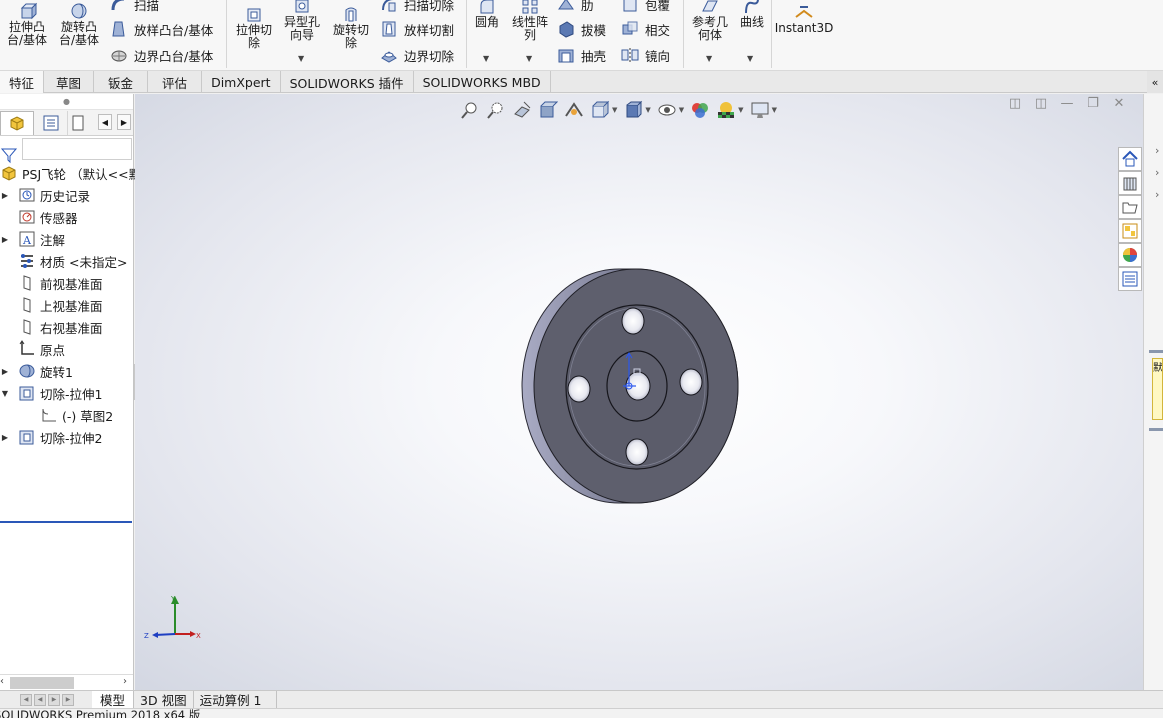 This screenshot has width=1163, height=718. Describe the element at coordinates (161, 55) in the screenshot. I see `boundary-boss-button: 边界凸台/基体` at that location.